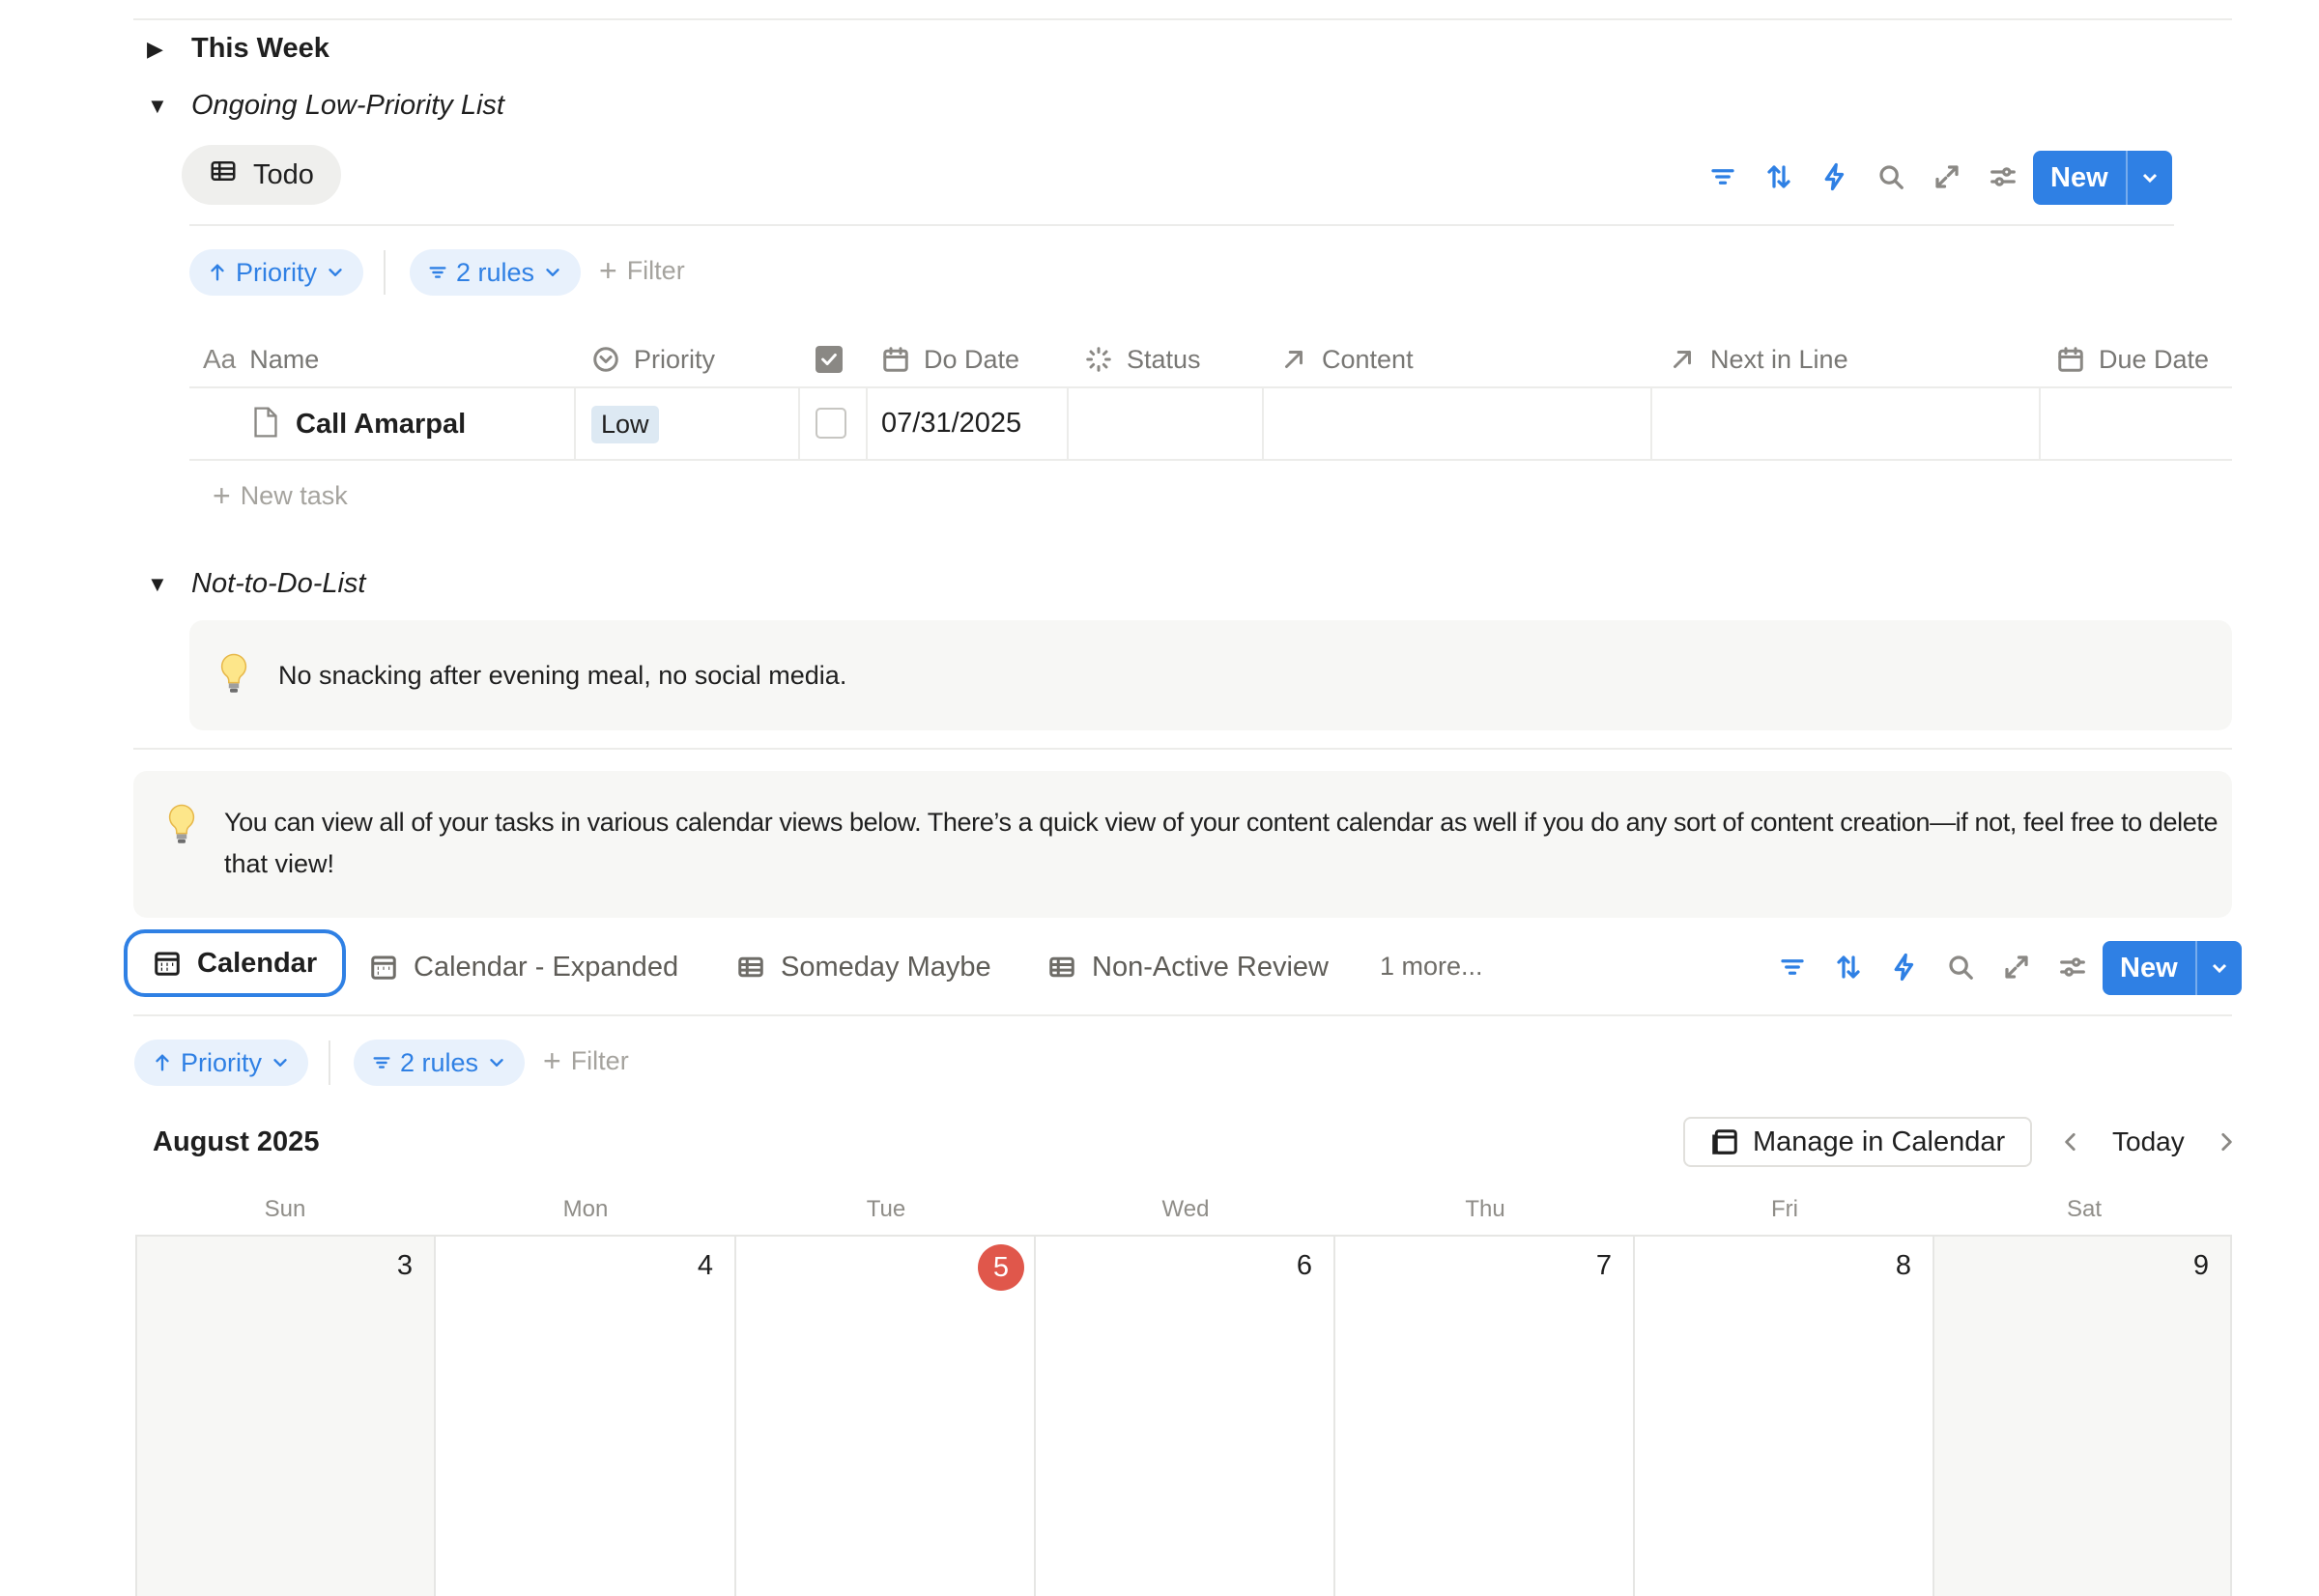 Image resolution: width=2319 pixels, height=1596 pixels. Describe the element at coordinates (653, 360) in the screenshot. I see `column-header-priority: Priority` at that location.